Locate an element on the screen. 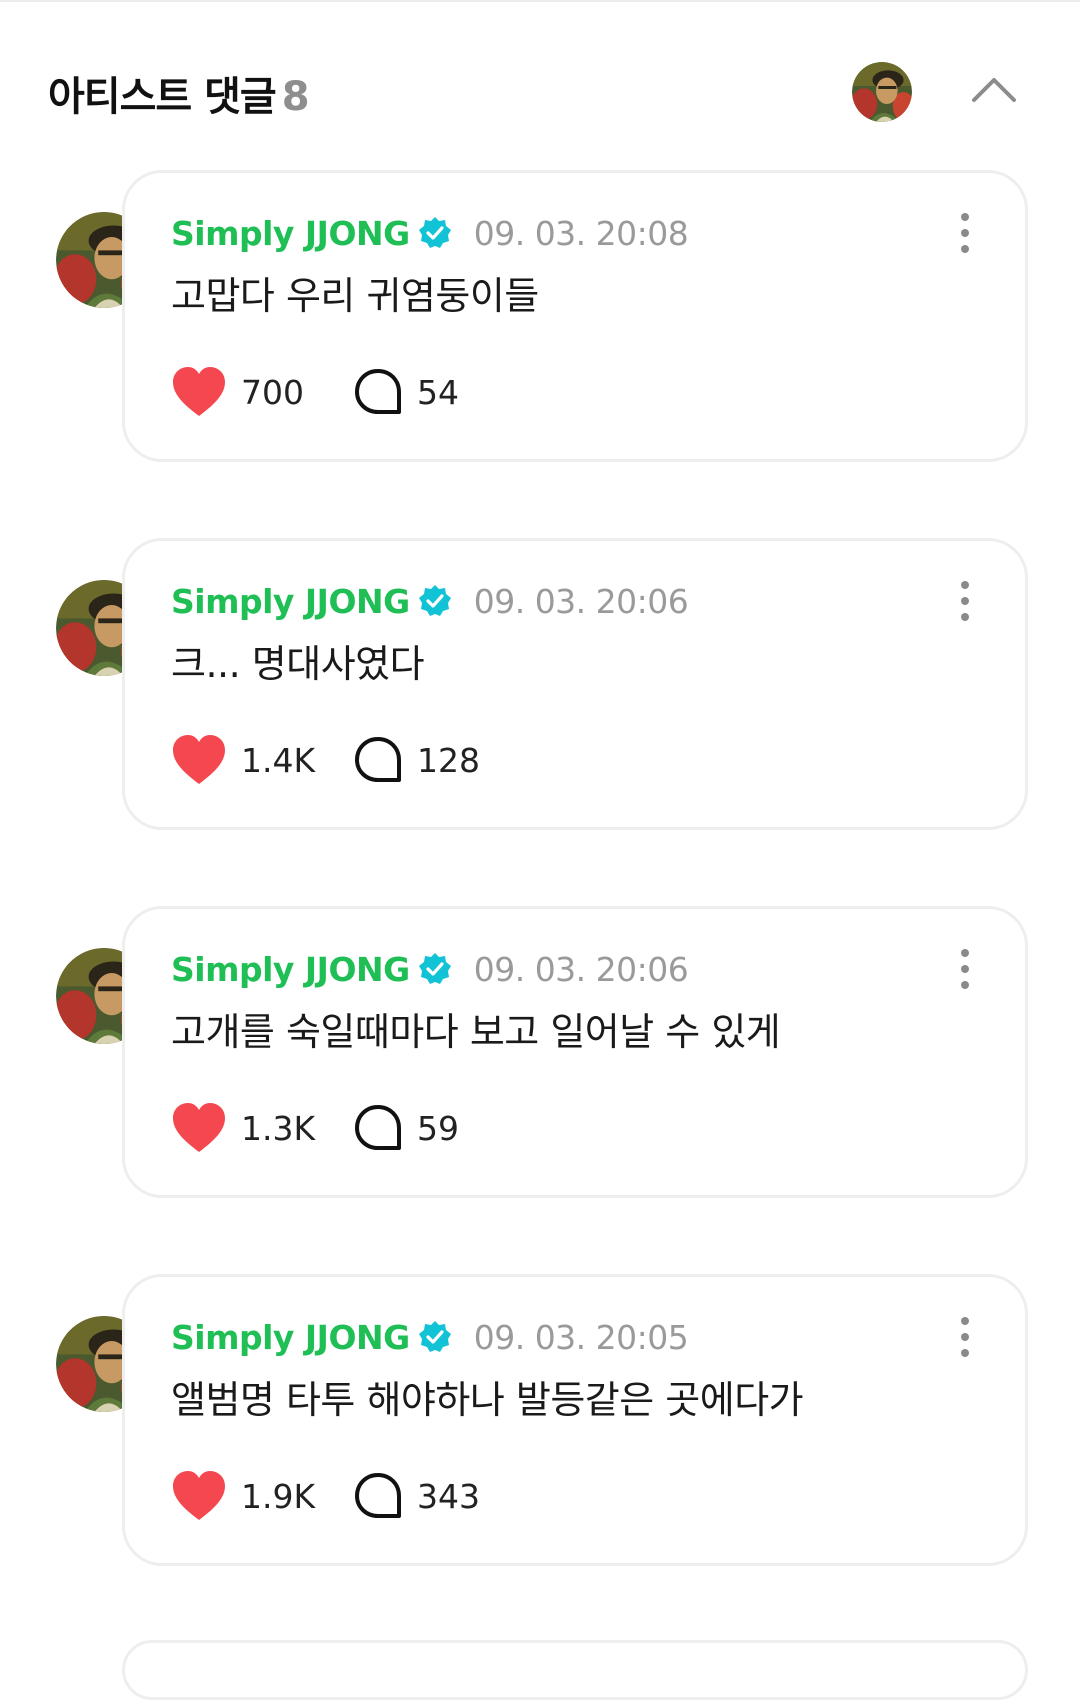 The image size is (1080, 1700). section-title: 아티스트 댓글 8 is located at coordinates (179, 93).